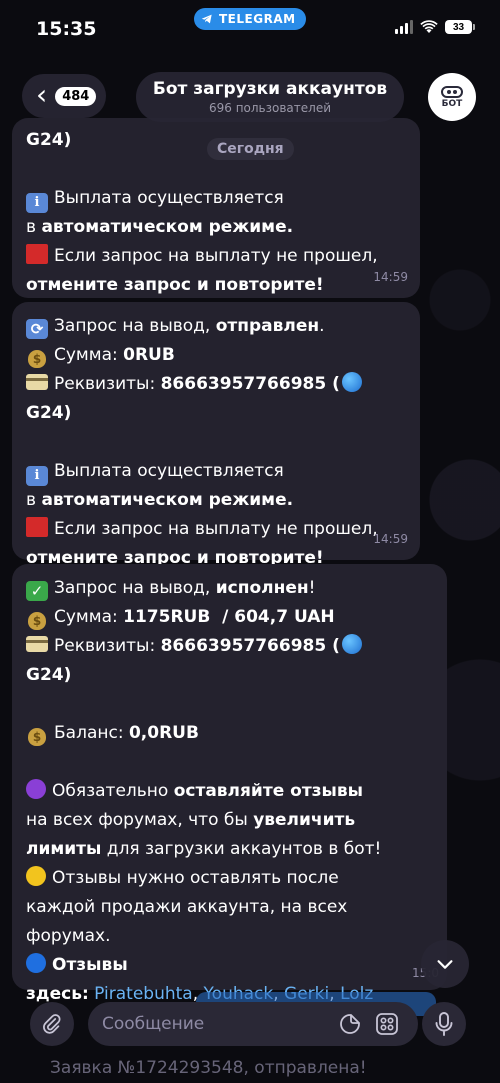 The width and height of the screenshot is (500, 1083). I want to click on message-text: для загрузки аккаунтов в бот!, so click(241, 849).